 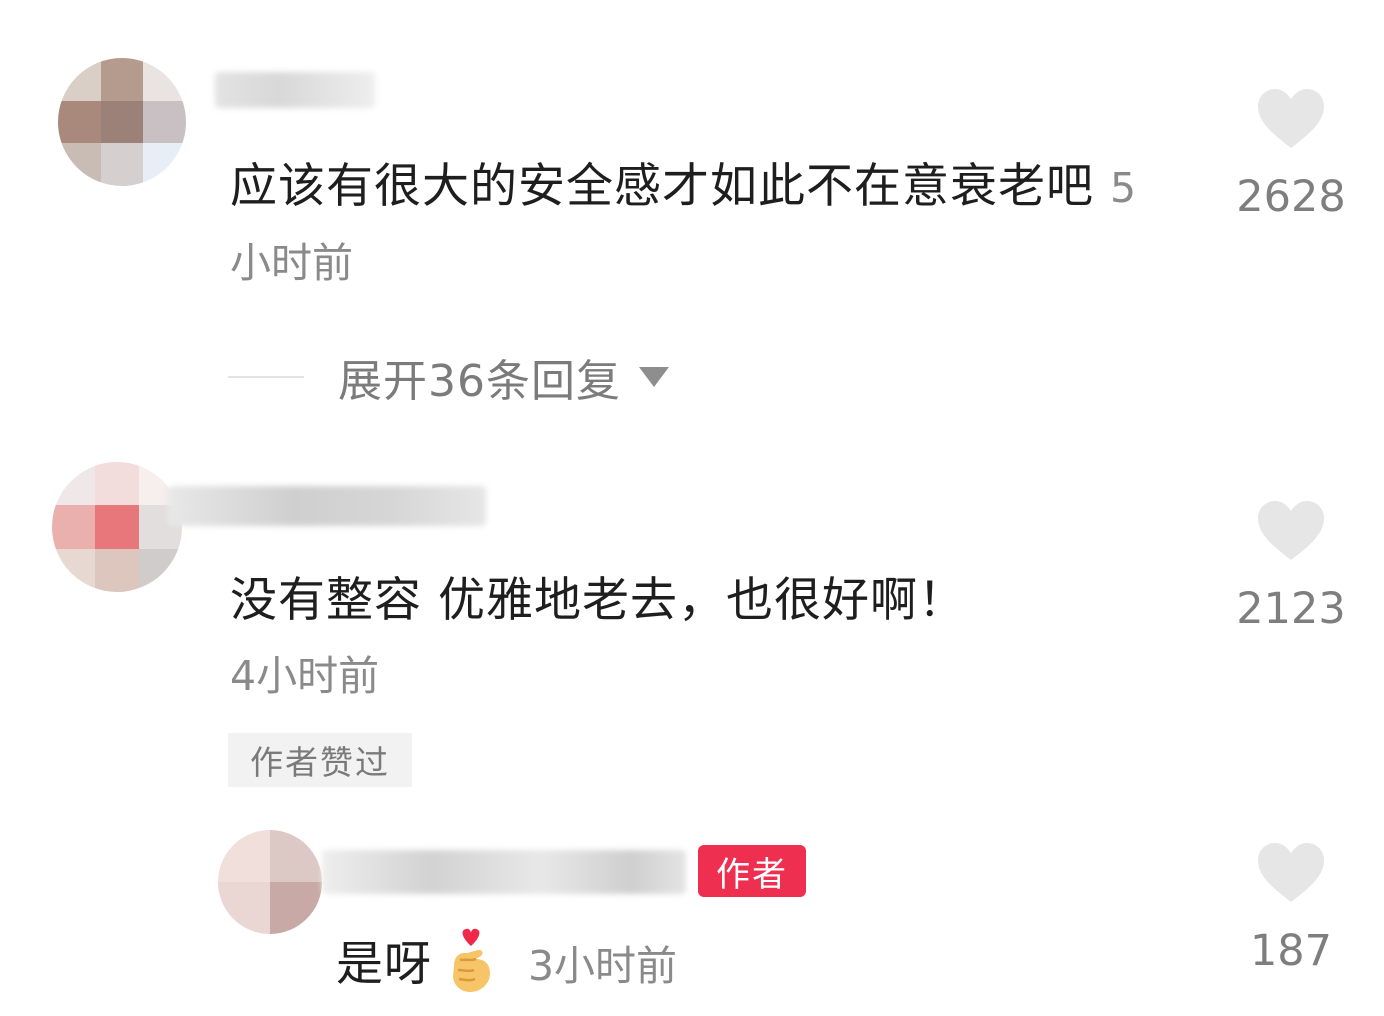 I want to click on expand-replies-button: 展开36条回复, so click(x=448, y=377).